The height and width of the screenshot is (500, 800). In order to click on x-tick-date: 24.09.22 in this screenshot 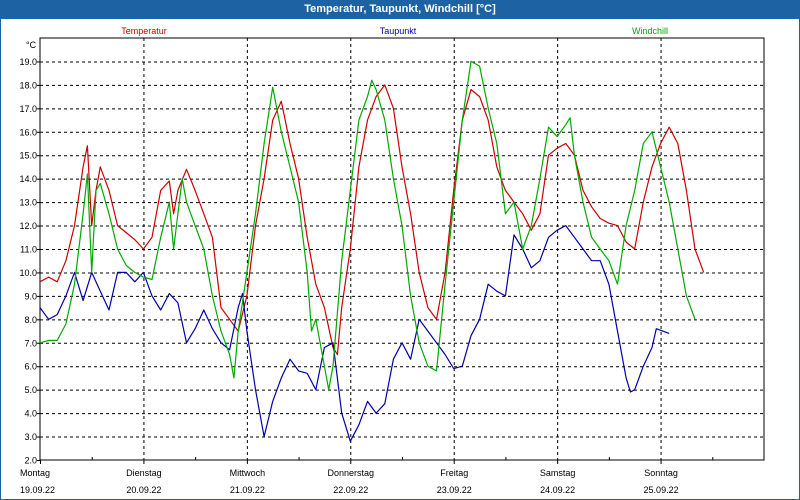, I will do `click(557, 490)`.